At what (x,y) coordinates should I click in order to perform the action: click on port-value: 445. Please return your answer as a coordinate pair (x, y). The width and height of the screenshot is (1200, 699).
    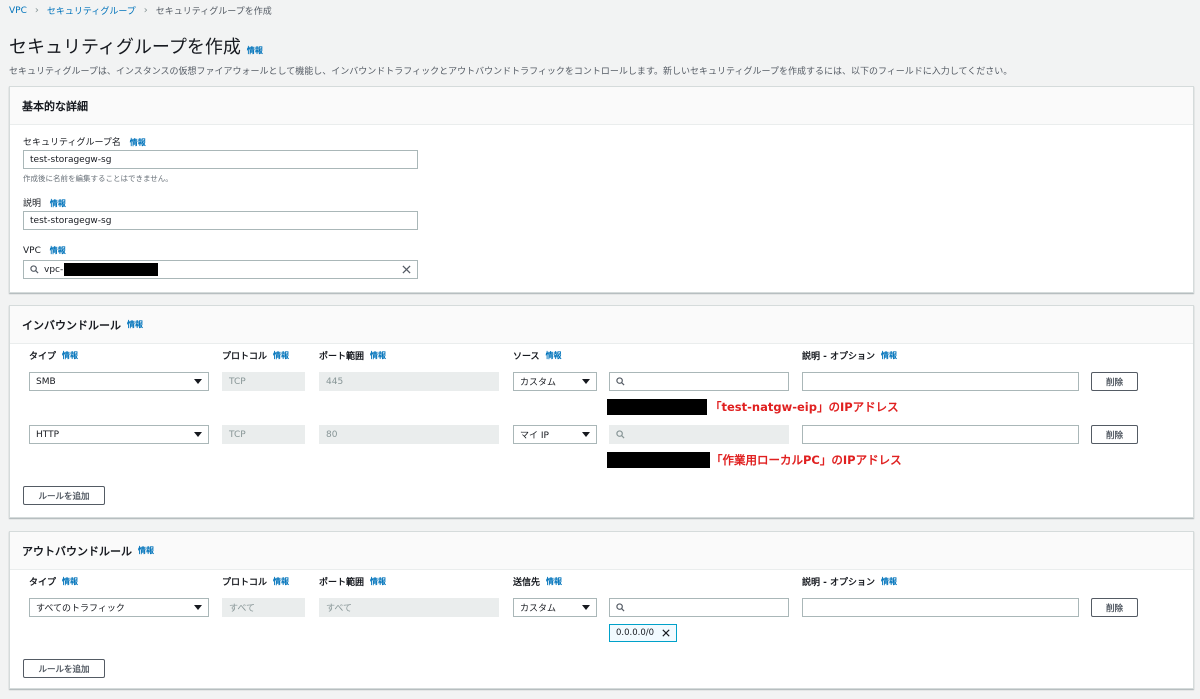
    Looking at the image, I should click on (335, 381).